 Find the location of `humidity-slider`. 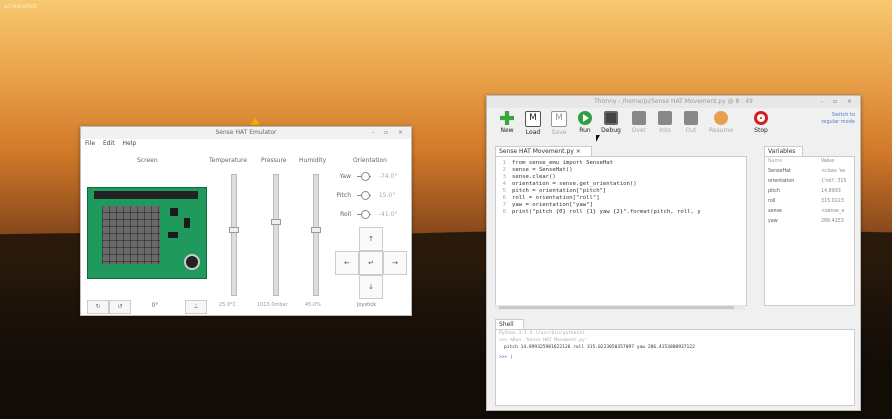

humidity-slider is located at coordinates (316, 235).